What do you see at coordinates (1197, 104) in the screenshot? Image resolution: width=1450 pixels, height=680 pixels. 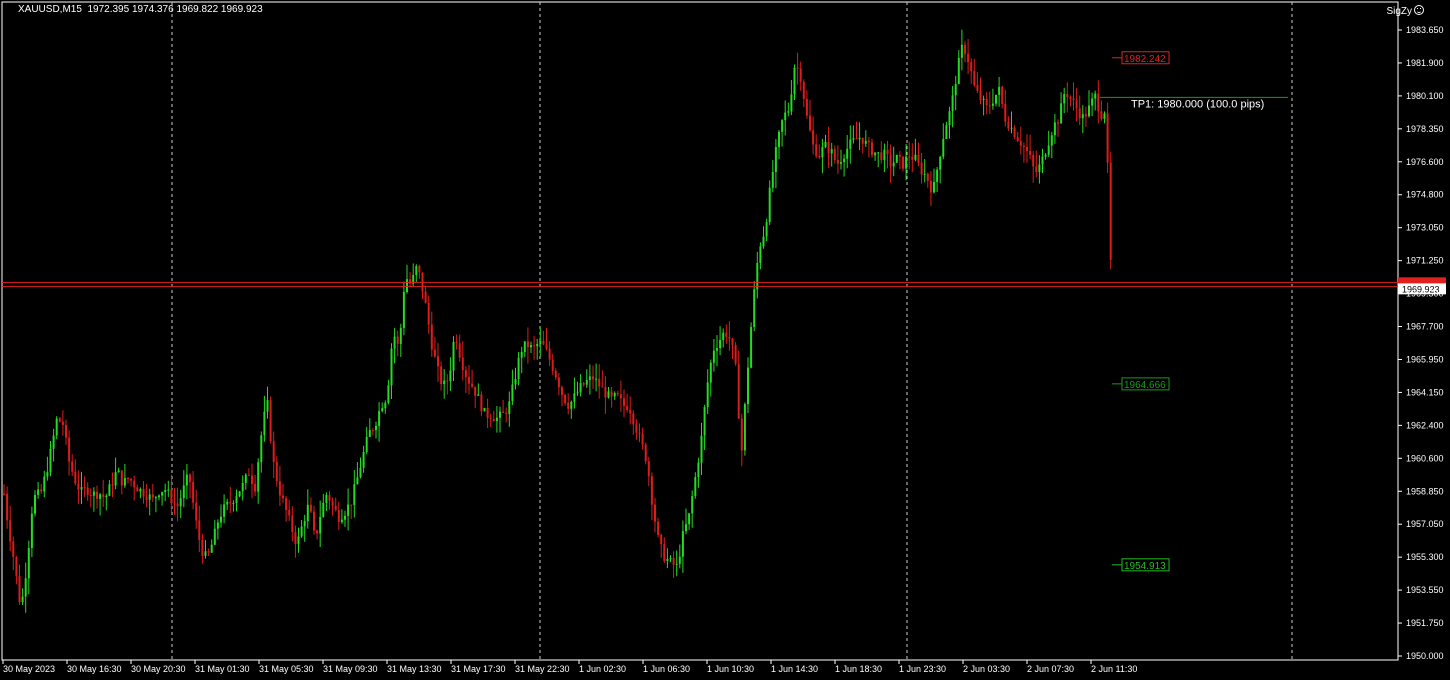 I see `tp-label: TP1: 1980.000 (100.0 pips)` at bounding box center [1197, 104].